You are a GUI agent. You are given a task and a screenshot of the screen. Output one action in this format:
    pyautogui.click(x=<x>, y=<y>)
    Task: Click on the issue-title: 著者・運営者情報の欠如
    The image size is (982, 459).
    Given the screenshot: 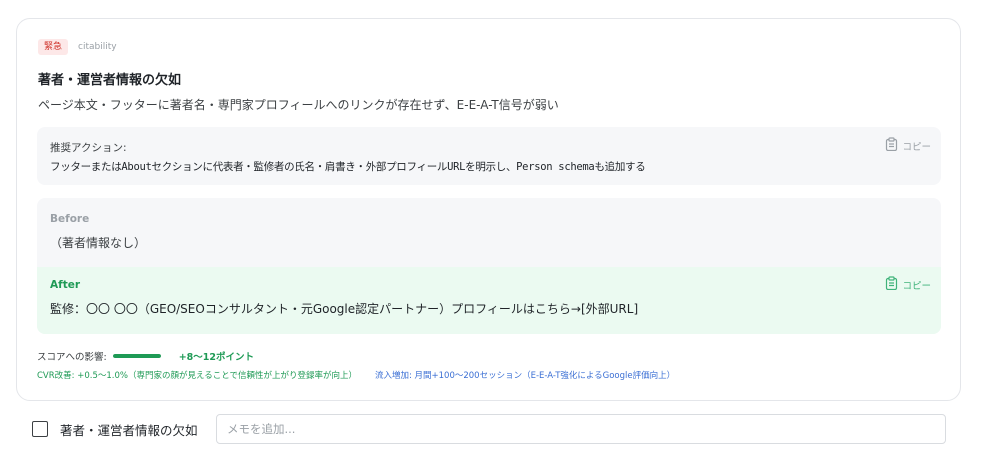 What is the action you would take?
    pyautogui.click(x=110, y=80)
    